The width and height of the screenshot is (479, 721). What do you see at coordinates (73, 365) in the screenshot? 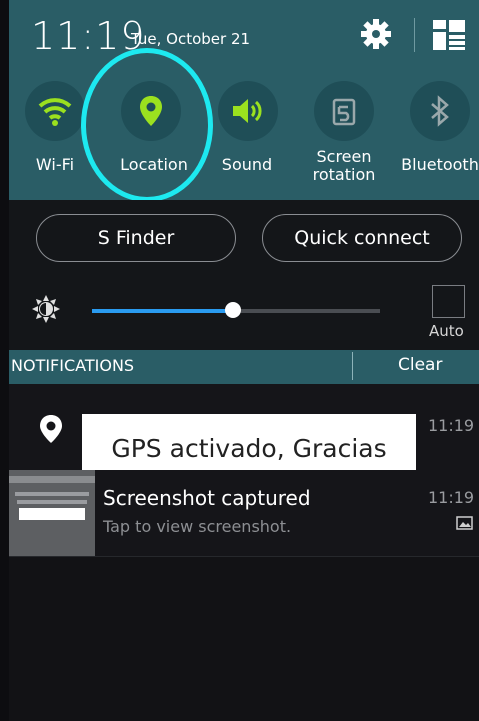
I see `notifications-title: NOTIFICATIONS` at bounding box center [73, 365].